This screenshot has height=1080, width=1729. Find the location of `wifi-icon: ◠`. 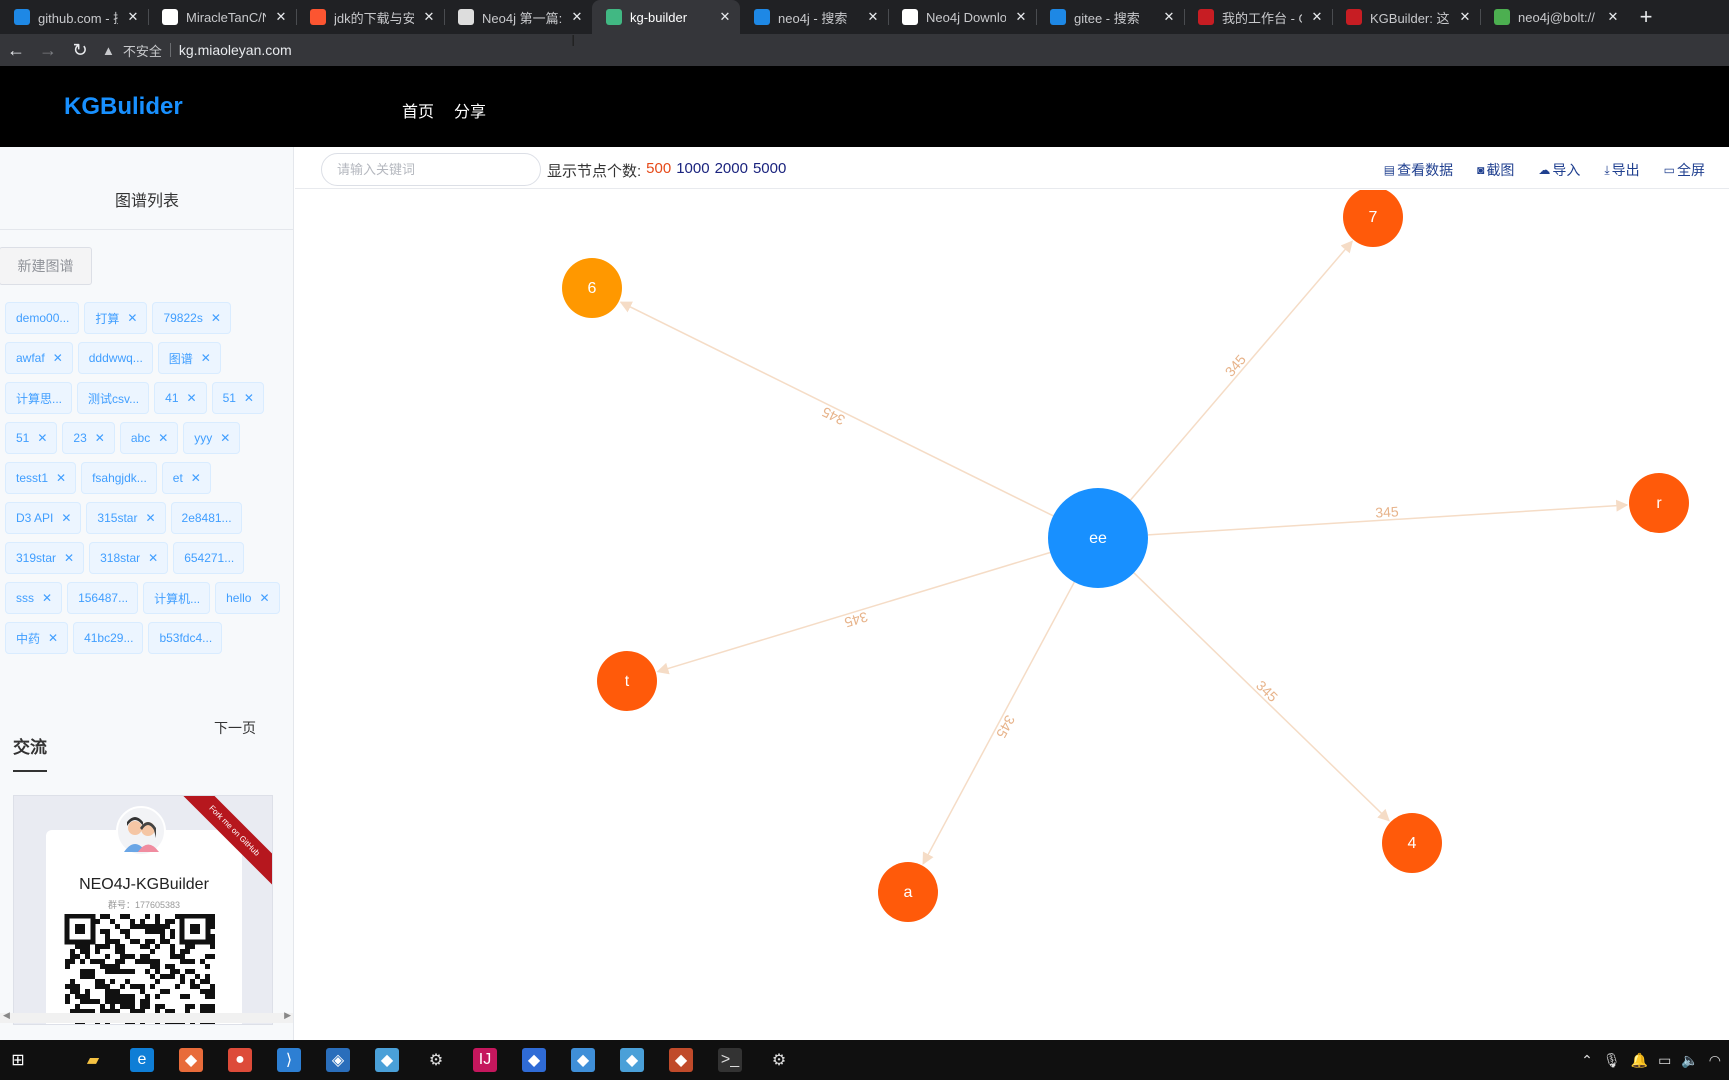

wifi-icon: ◠ is located at coordinates (1715, 1060).